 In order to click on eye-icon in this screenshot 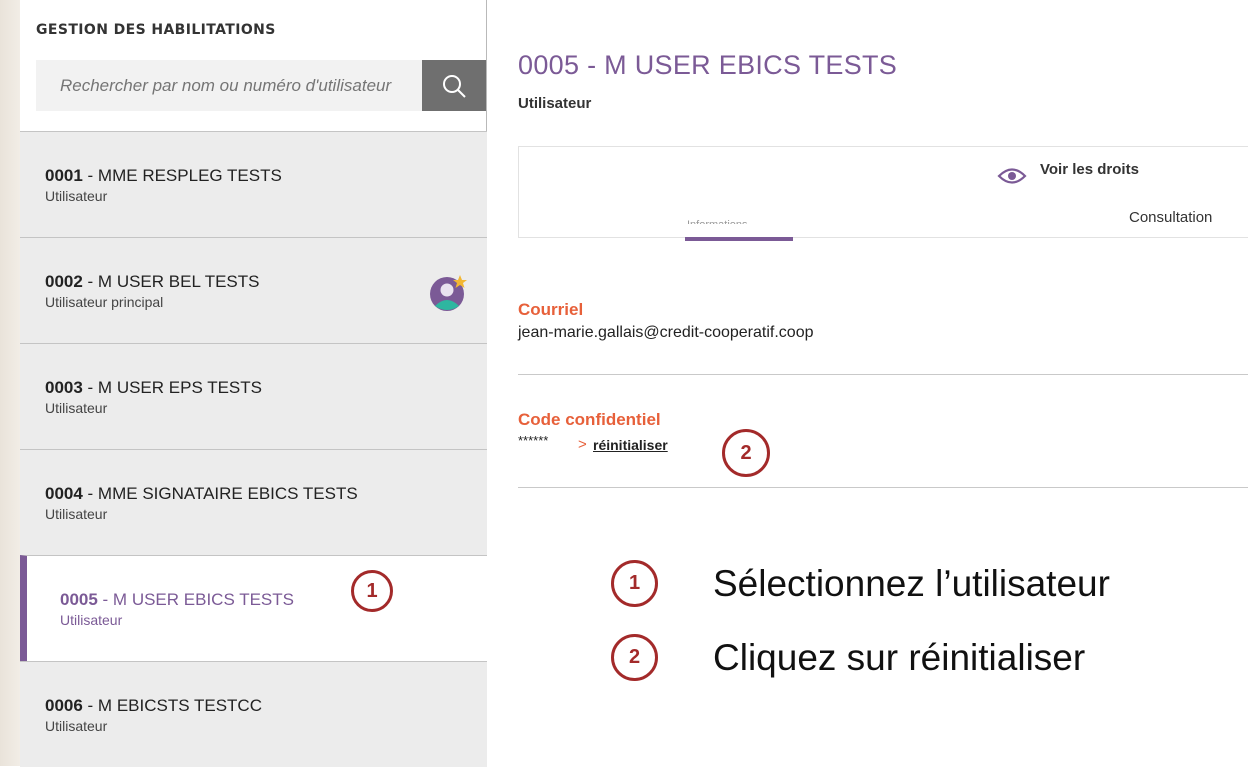, I will do `click(1012, 176)`.